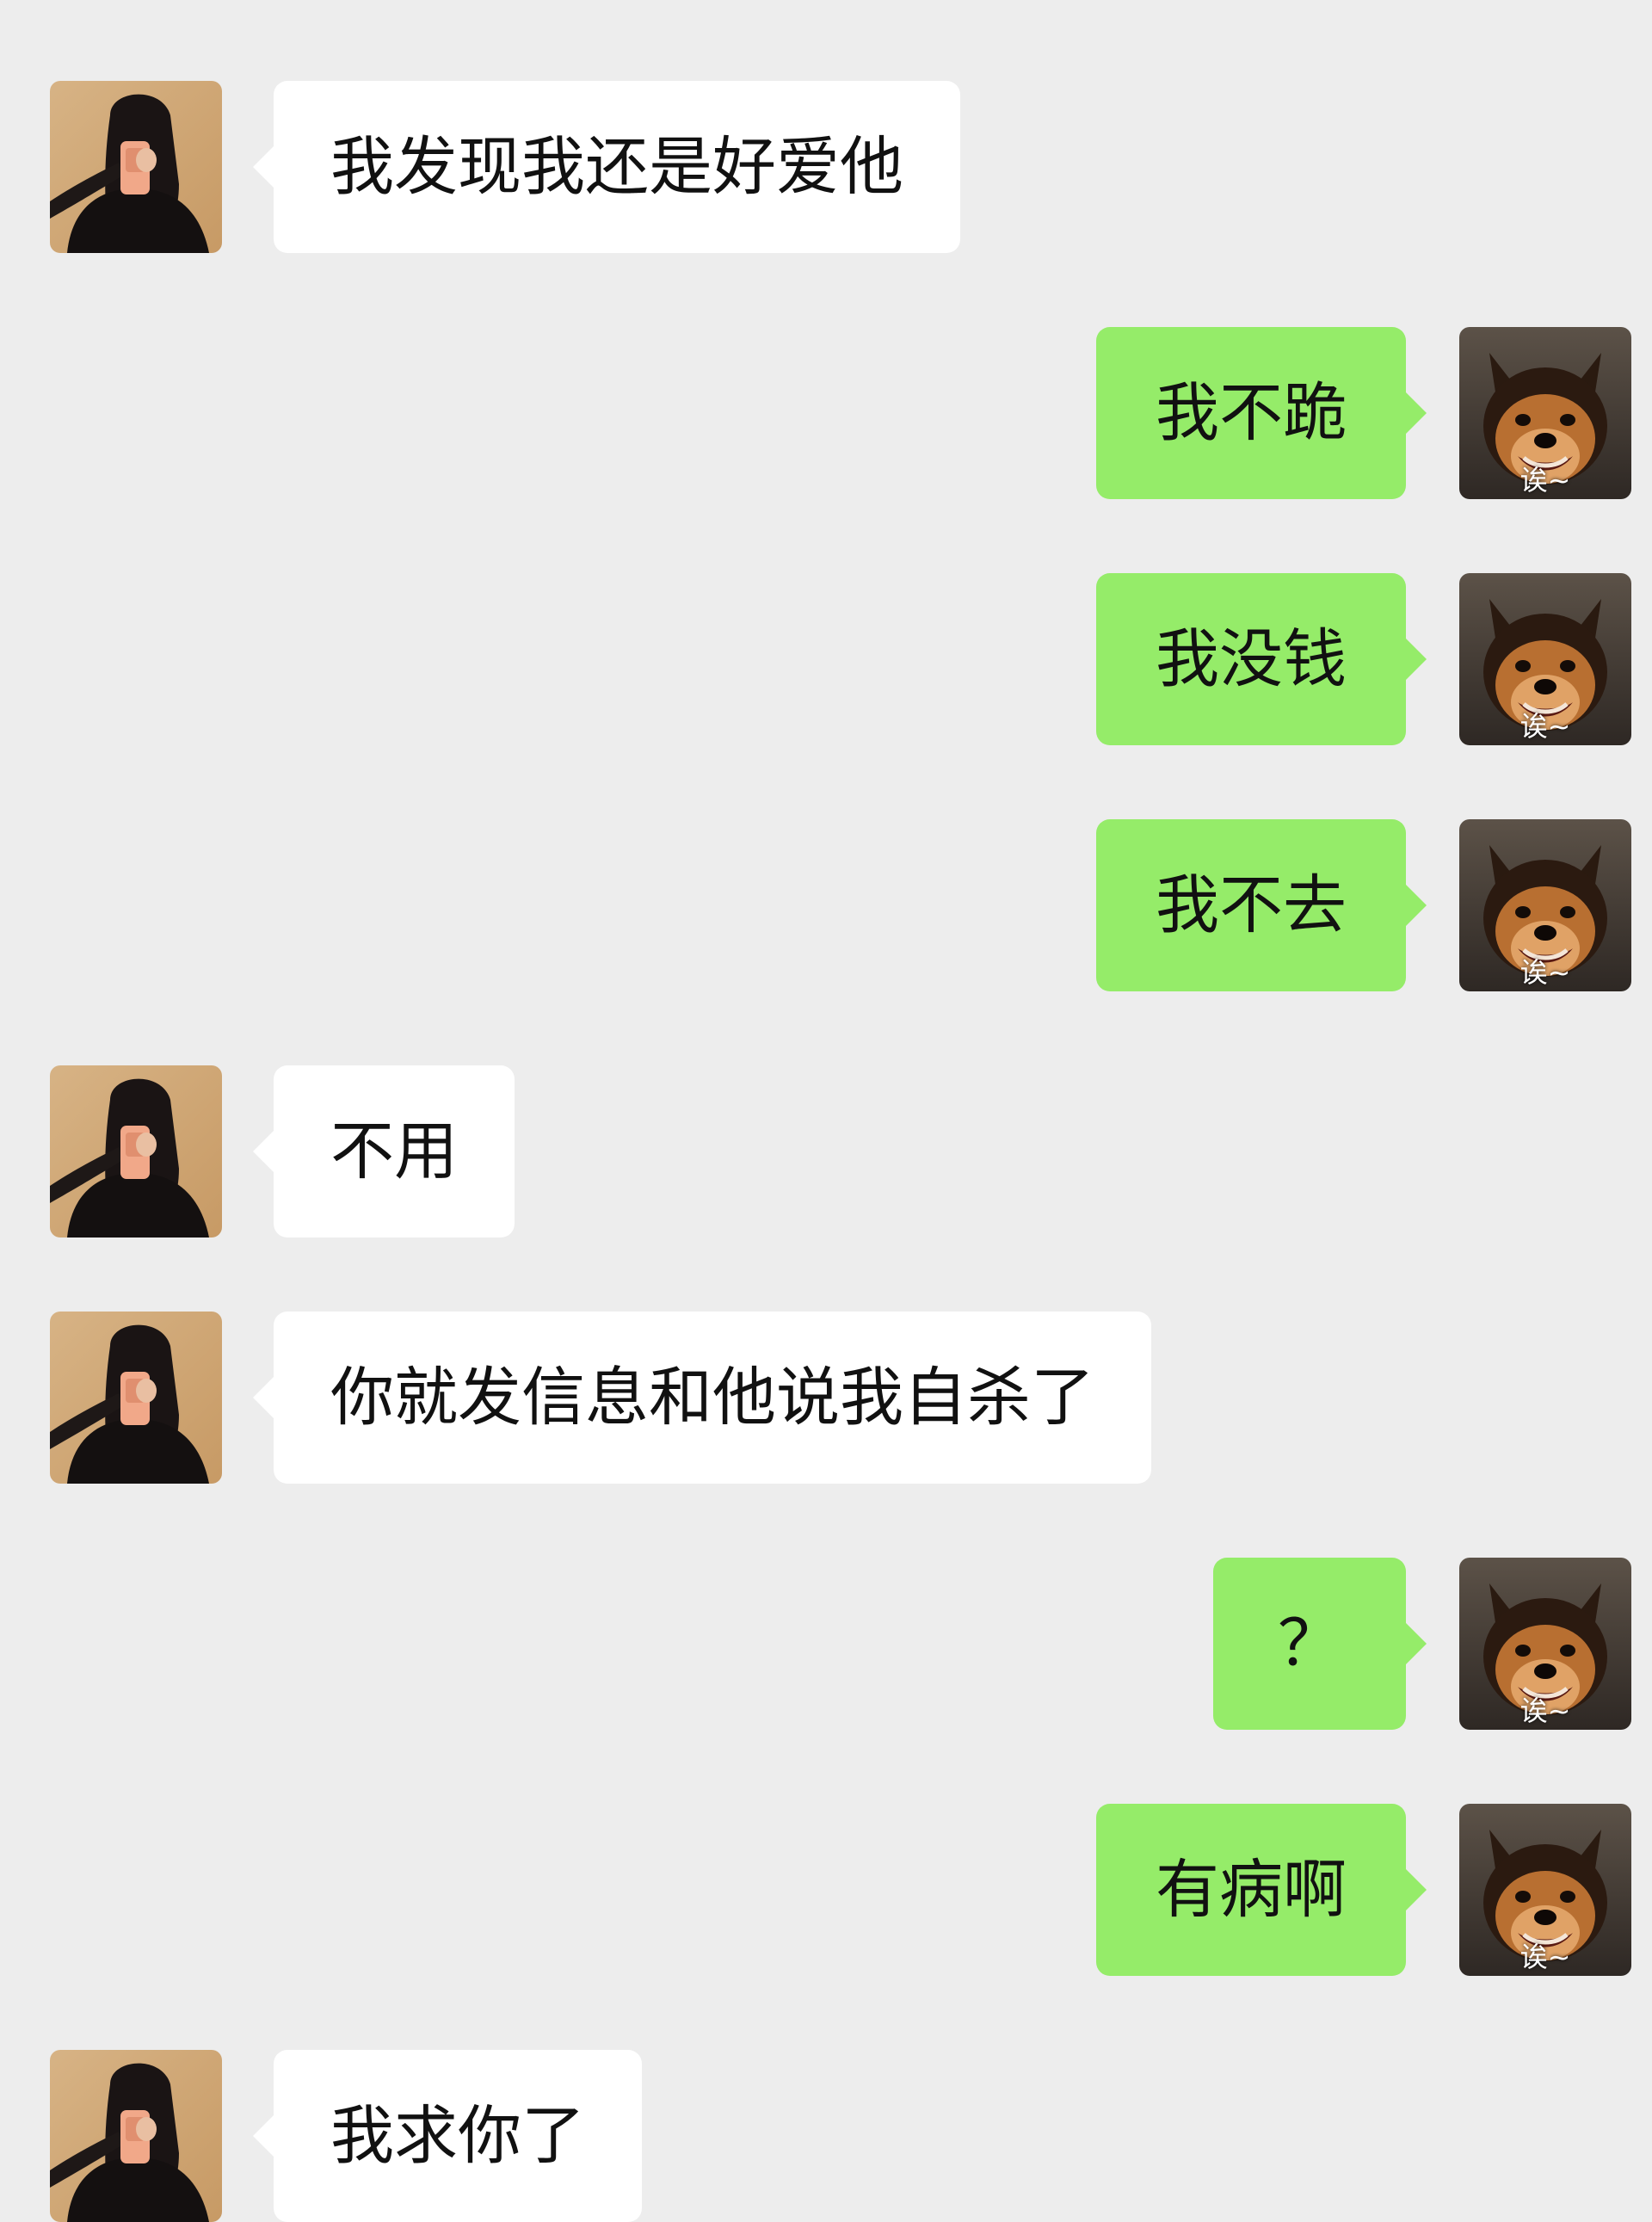 The width and height of the screenshot is (1652, 2222). What do you see at coordinates (702, 1398) in the screenshot?
I see `incoming-message-bubble: 你就发信息和他说我自杀了` at bounding box center [702, 1398].